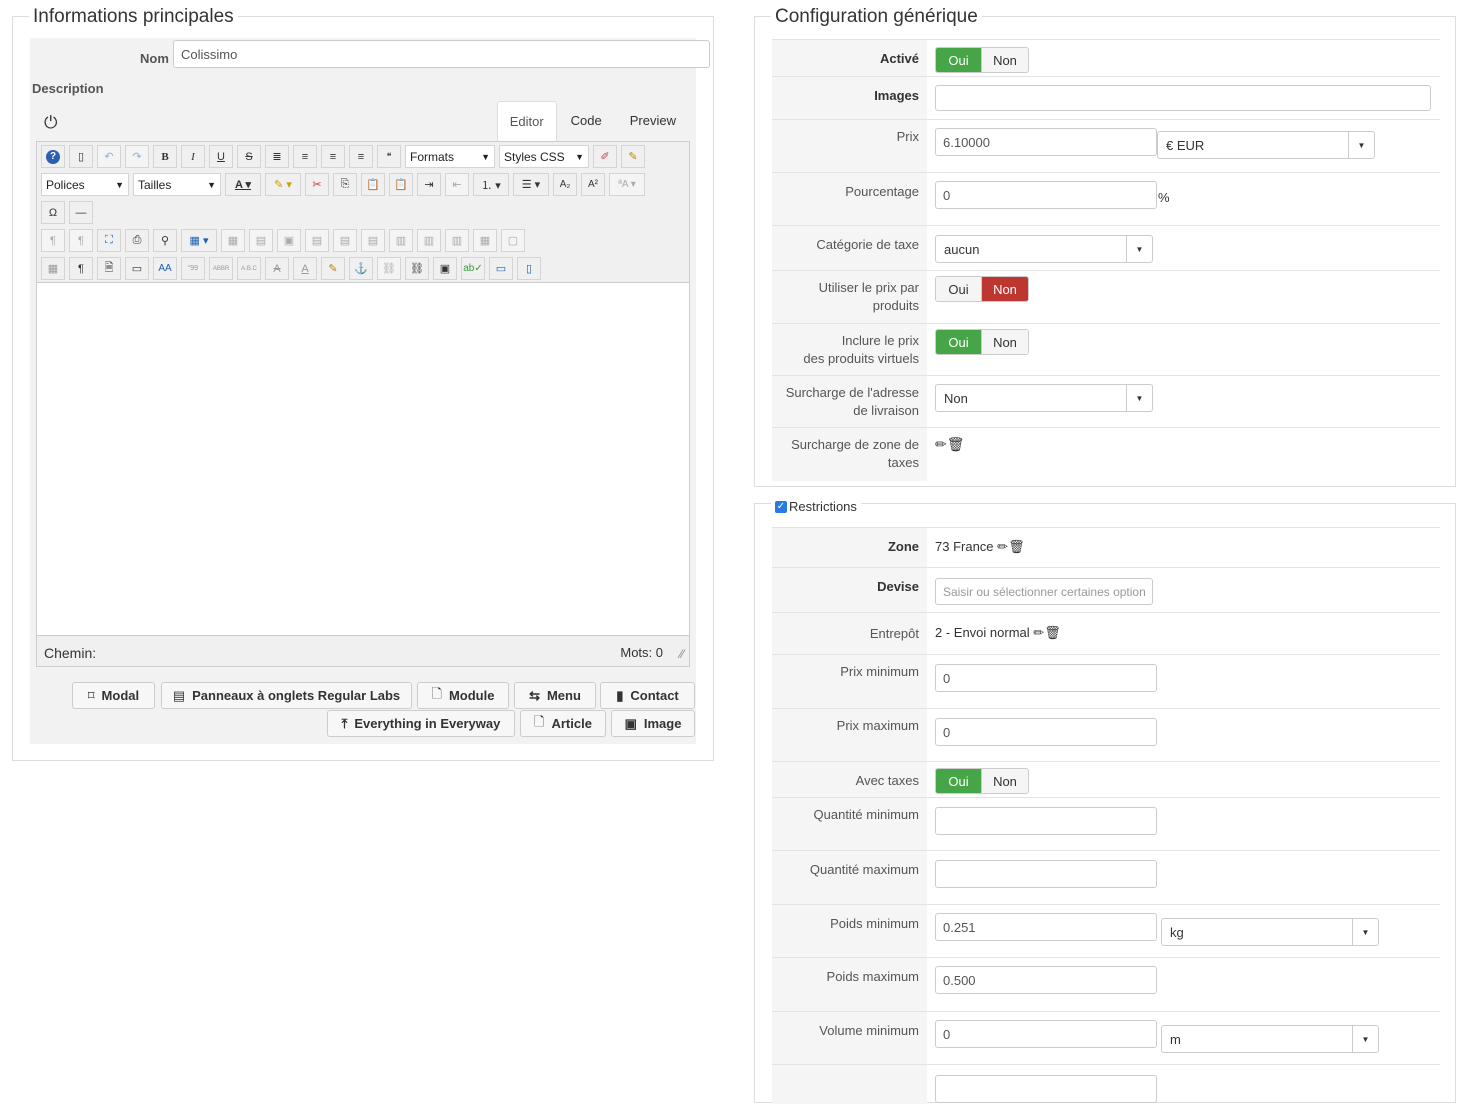  What do you see at coordinates (165, 268) in the screenshot?
I see `style-props-icon: AA` at bounding box center [165, 268].